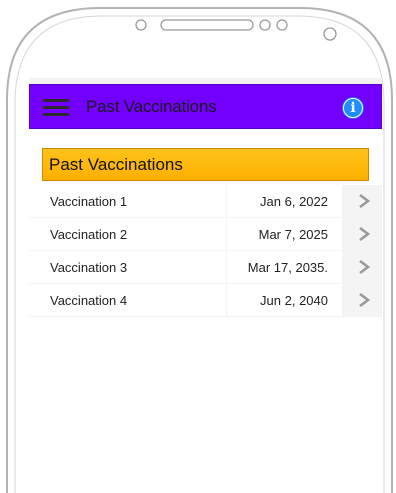 Image resolution: width=396 pixels, height=493 pixels. Describe the element at coordinates (151, 106) in the screenshot. I see `app-bar-title: Past Vaccinations` at that location.